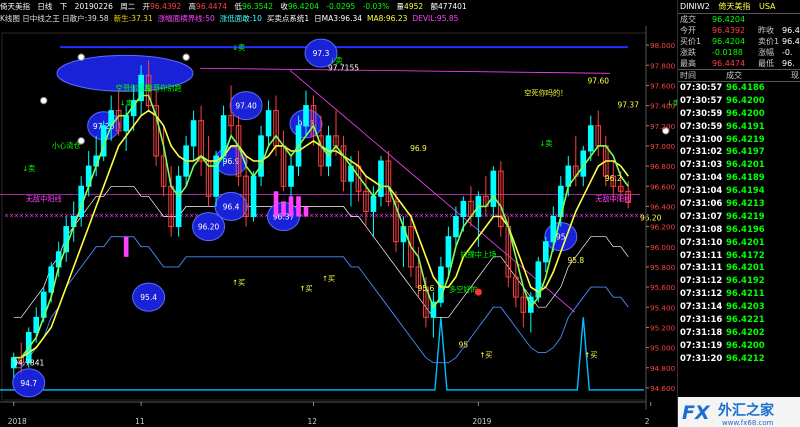 The width and height of the screenshot is (800, 427). What do you see at coordinates (745, 229) in the screenshot?
I see `tick-price: 96.4196` at bounding box center [745, 229].